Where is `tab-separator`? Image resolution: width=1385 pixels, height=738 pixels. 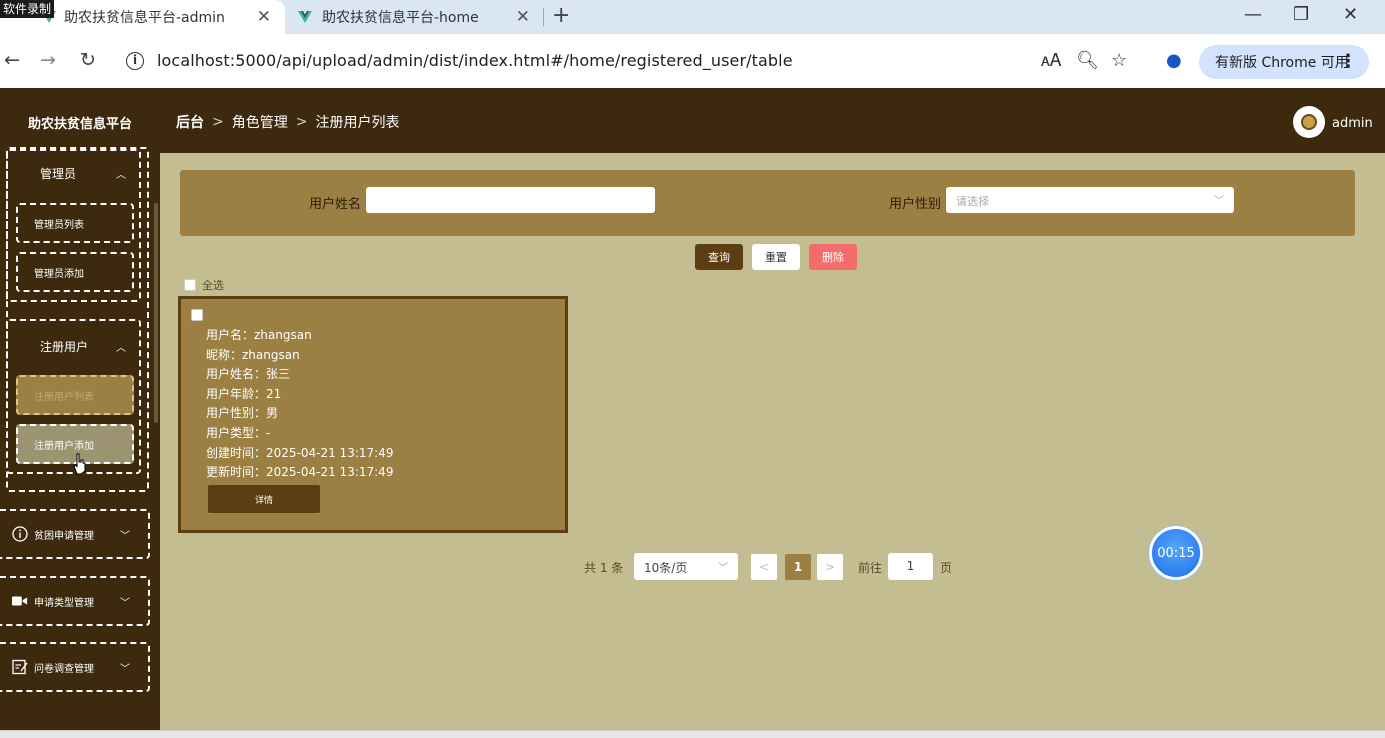
tab-separator is located at coordinates (543, 17).